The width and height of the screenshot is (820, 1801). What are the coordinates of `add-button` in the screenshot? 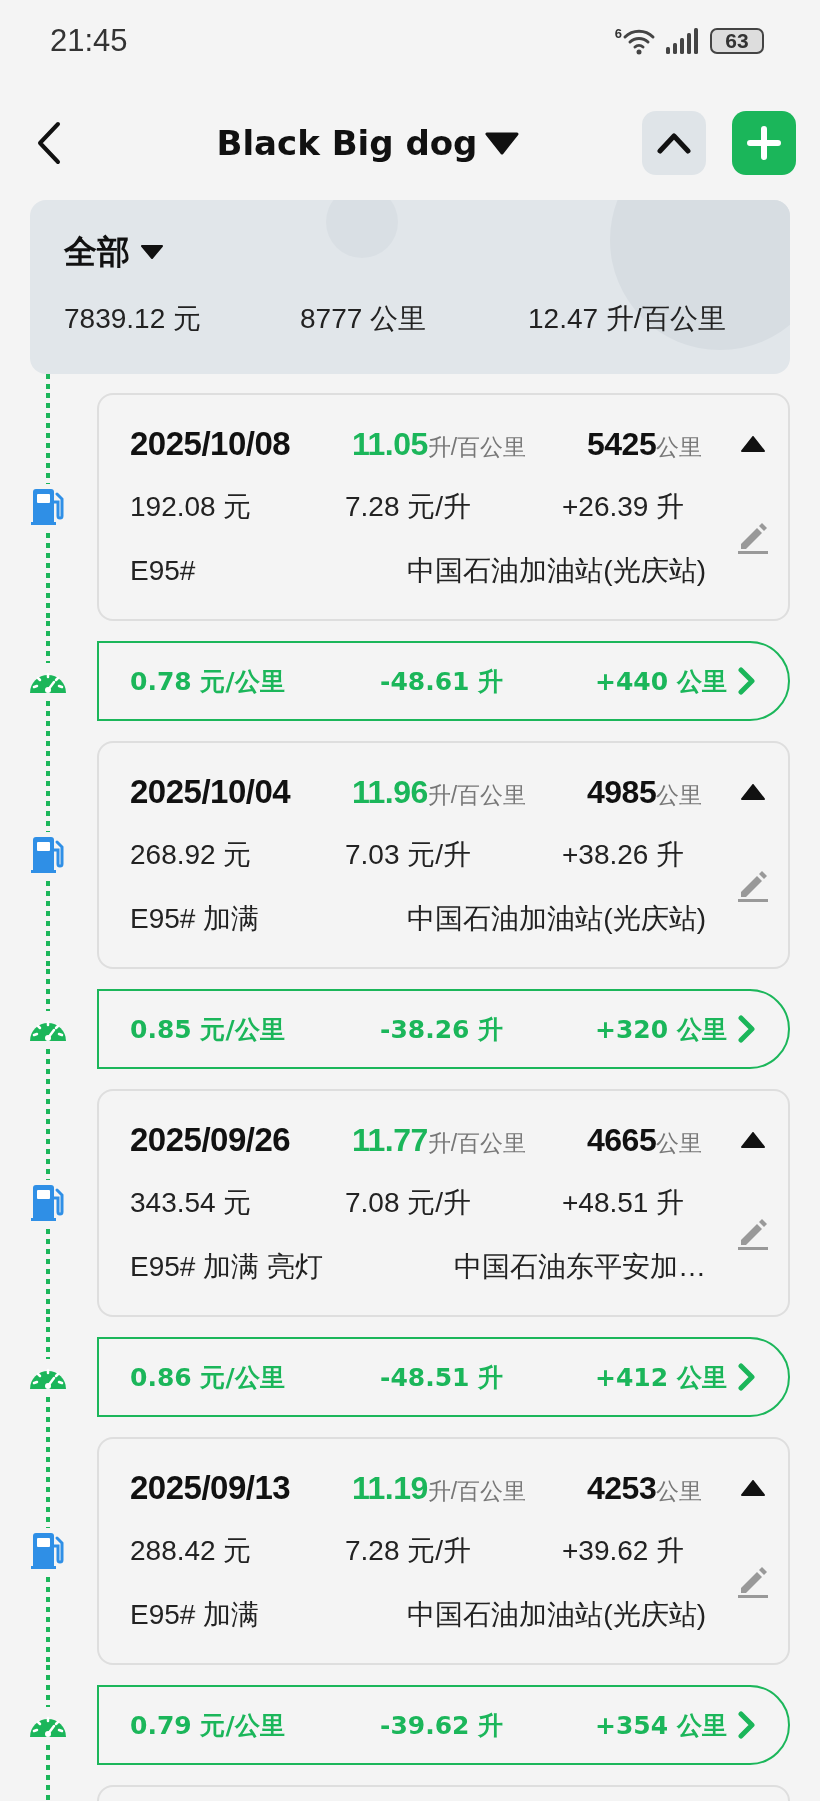 It's located at (764, 143).